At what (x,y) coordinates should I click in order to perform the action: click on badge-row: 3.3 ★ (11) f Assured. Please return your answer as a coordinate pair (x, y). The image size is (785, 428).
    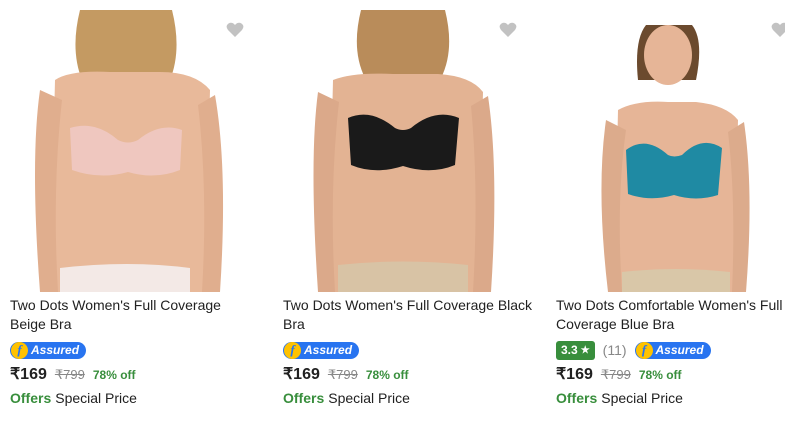
    Looking at the image, I should click on (633, 350).